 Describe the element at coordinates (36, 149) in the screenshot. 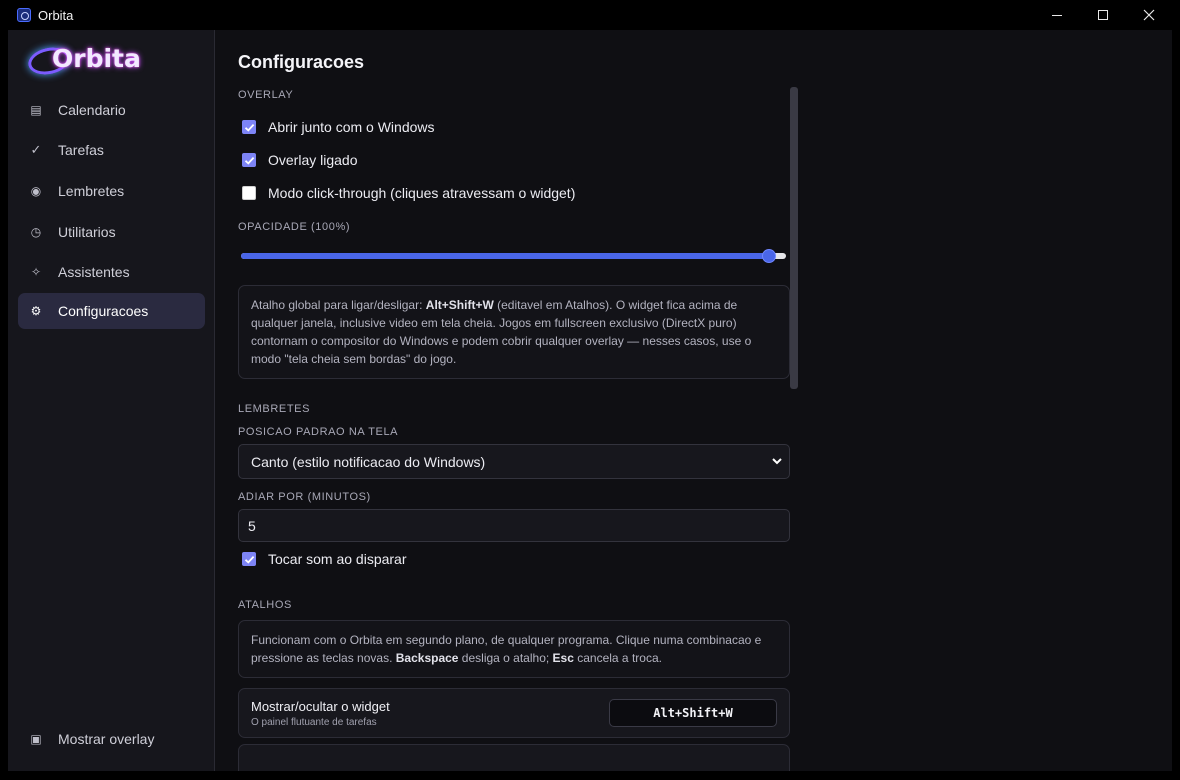

I see `check-icon: ✓` at that location.